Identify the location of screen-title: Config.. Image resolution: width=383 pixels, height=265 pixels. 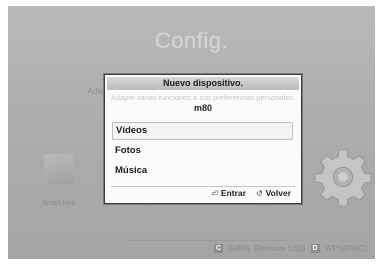
(191, 40).